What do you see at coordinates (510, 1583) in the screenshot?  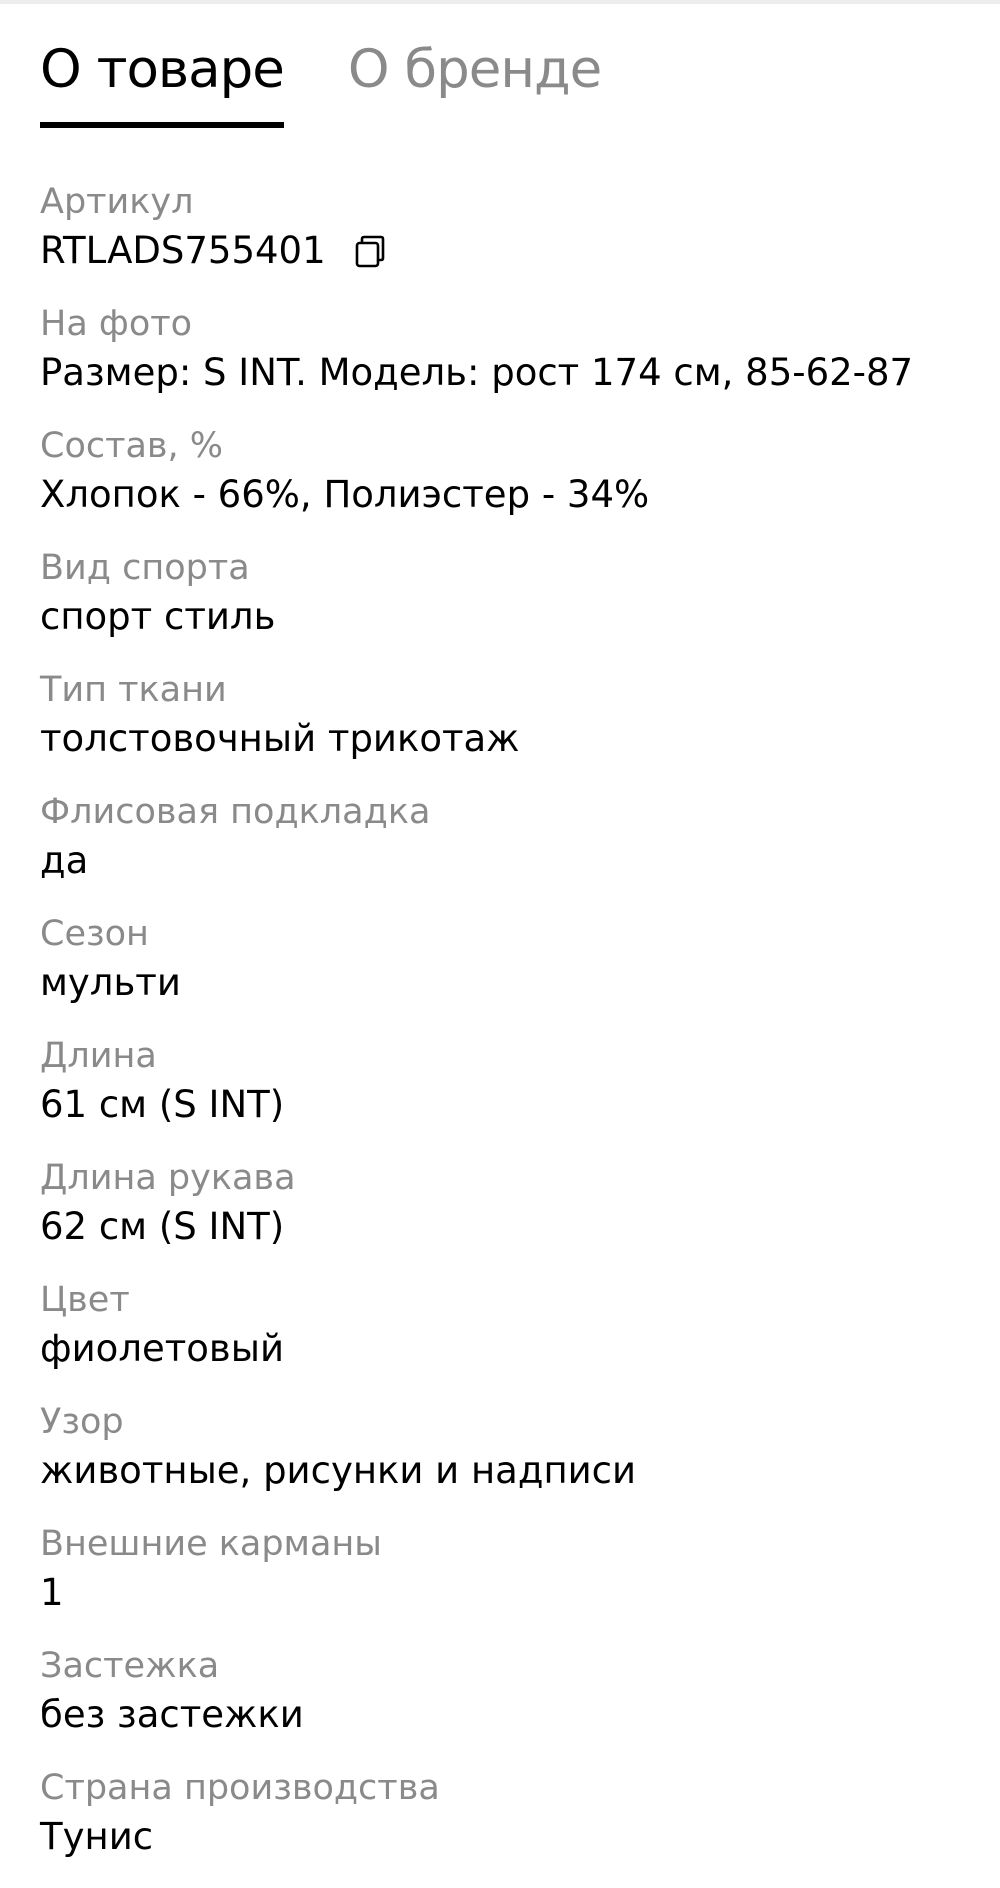 I see `property-external-pockets: Внешние карманы 1` at bounding box center [510, 1583].